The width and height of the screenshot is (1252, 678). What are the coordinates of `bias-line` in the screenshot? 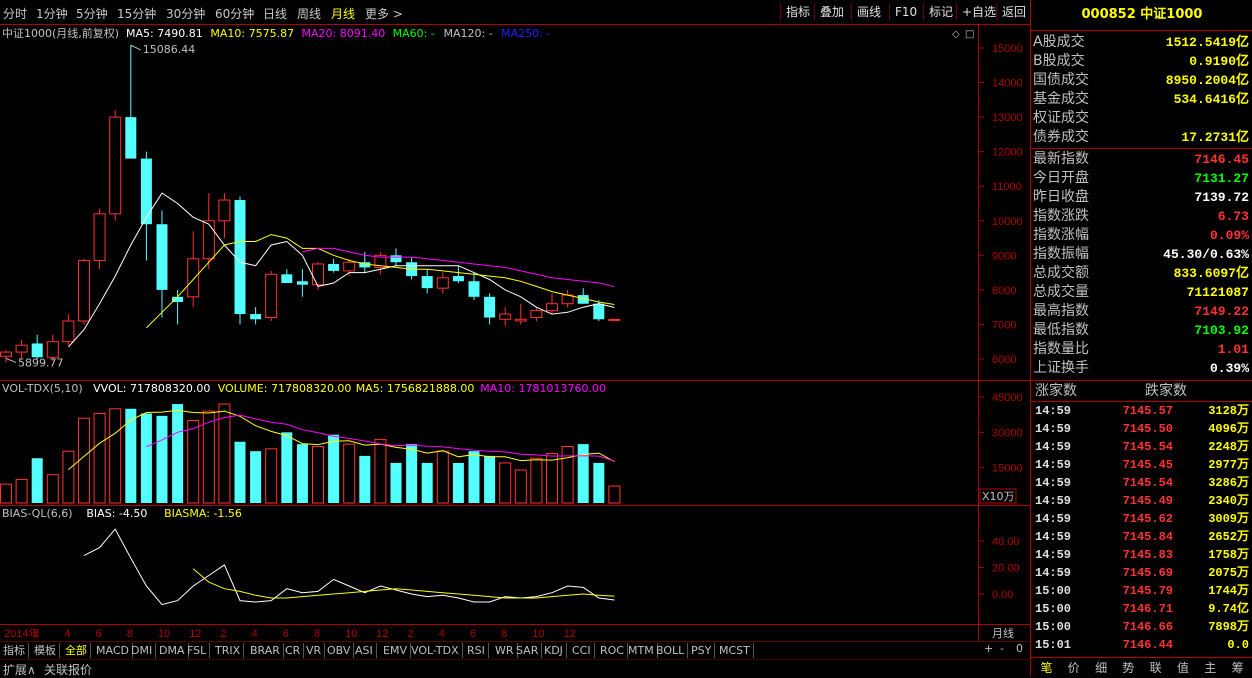 It's located at (349, 567).